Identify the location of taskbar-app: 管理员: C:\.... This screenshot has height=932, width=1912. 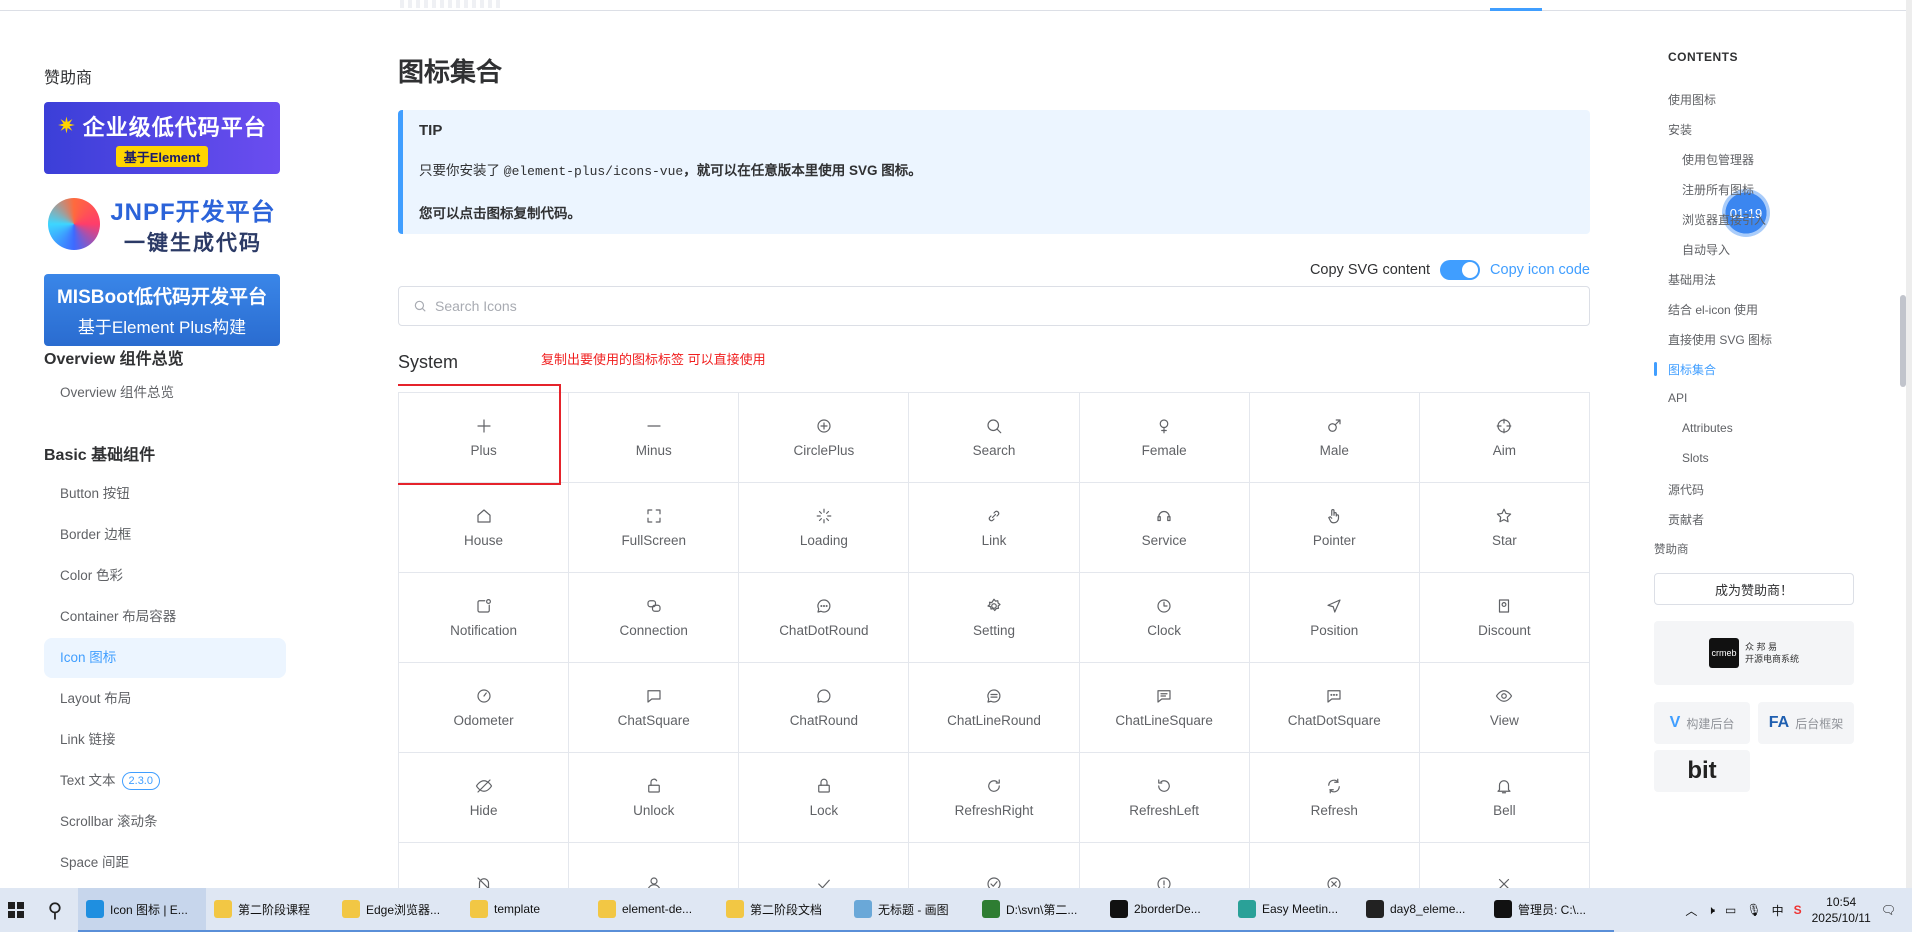
(1550, 910).